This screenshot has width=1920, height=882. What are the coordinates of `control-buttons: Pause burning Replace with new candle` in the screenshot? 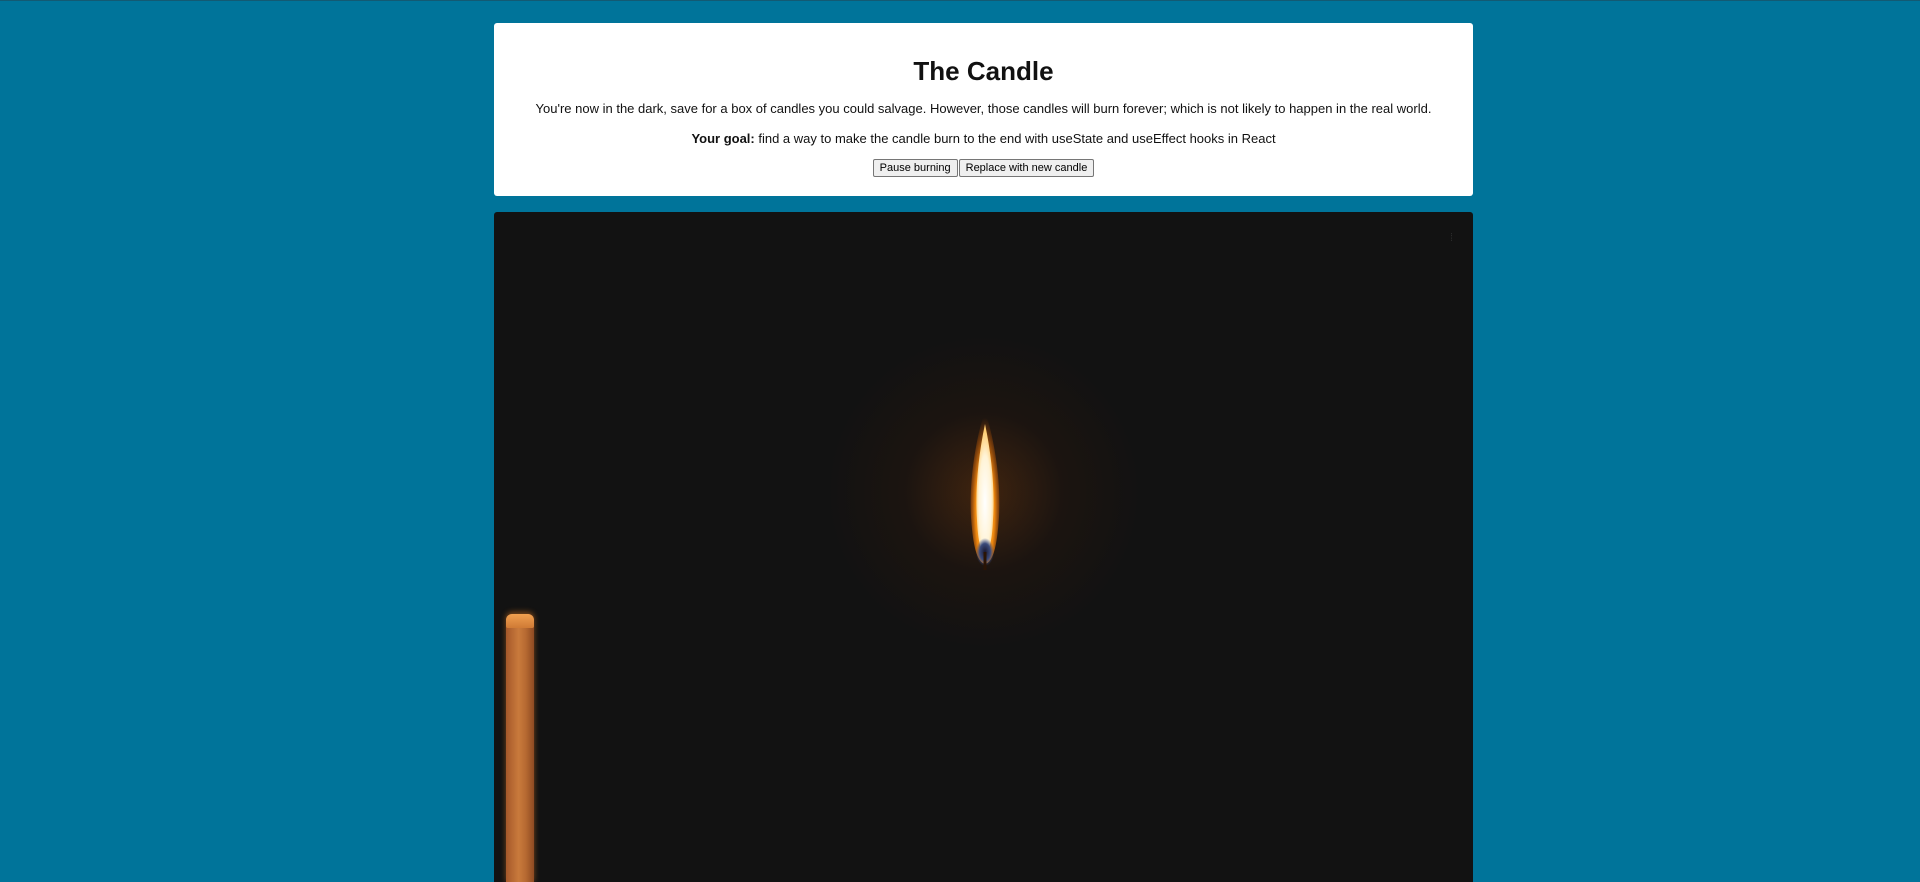 It's located at (983, 168).